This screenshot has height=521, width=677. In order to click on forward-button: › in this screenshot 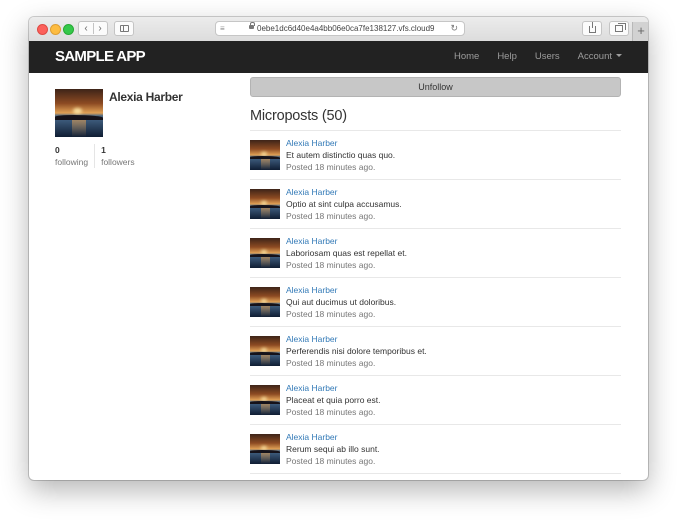, I will do `click(100, 28)`.